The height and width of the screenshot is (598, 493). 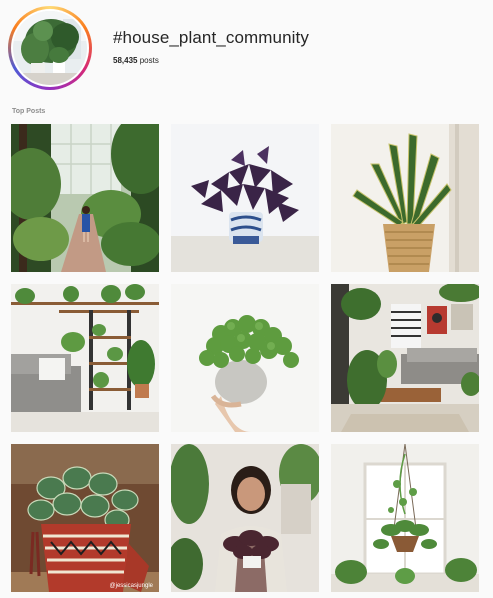 I want to click on post-snake-plant-basket-image, so click(x=405, y=198).